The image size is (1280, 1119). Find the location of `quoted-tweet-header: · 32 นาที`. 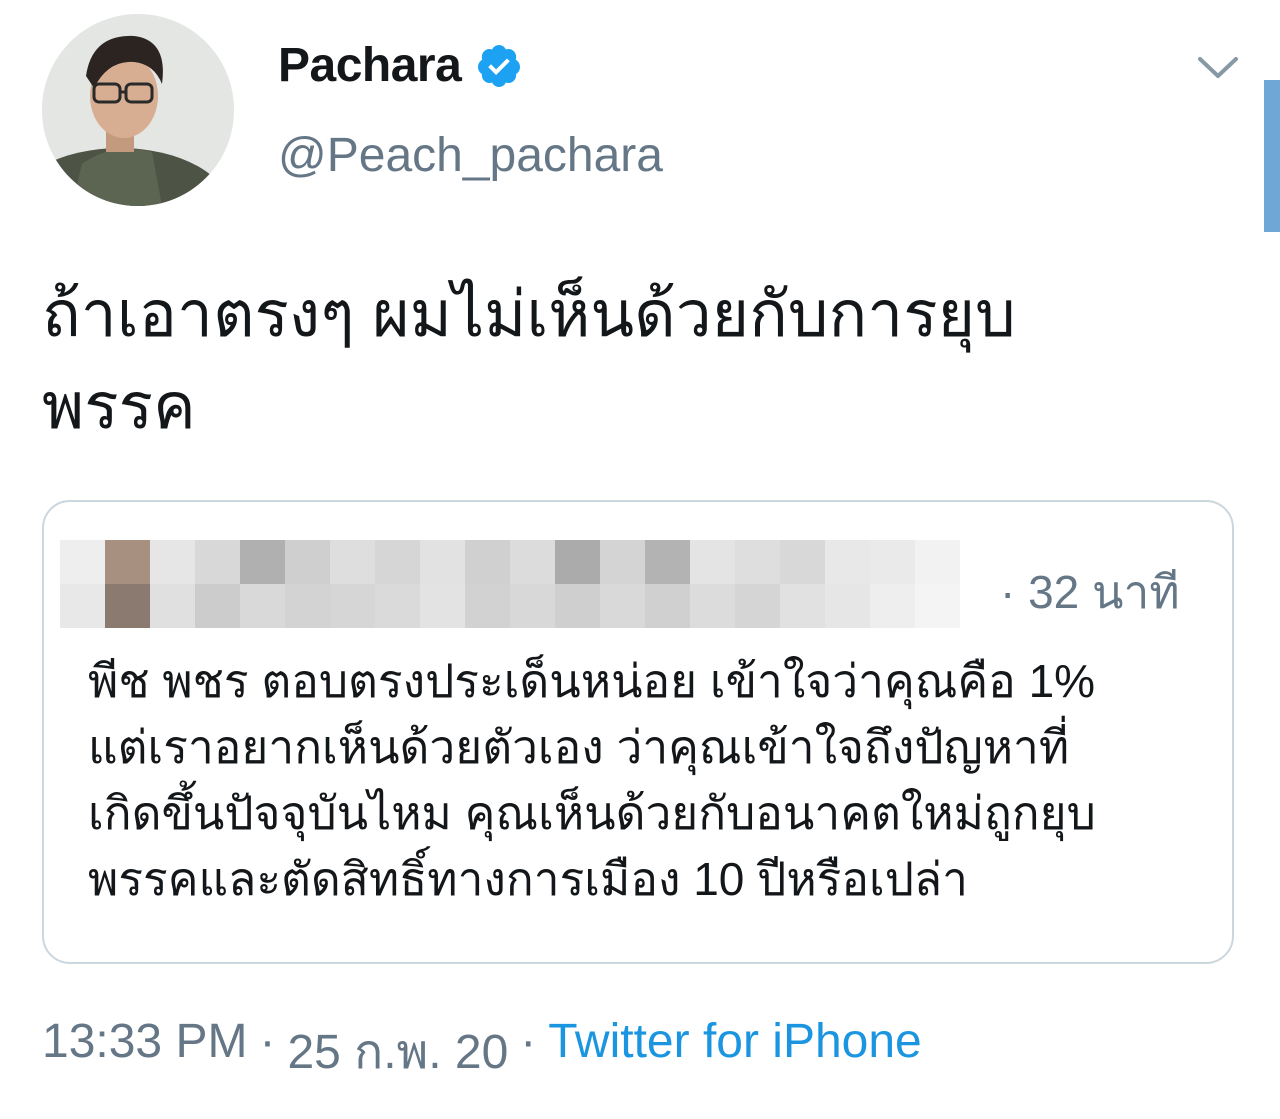

quoted-tweet-header: · 32 นาที is located at coordinates (630, 584).